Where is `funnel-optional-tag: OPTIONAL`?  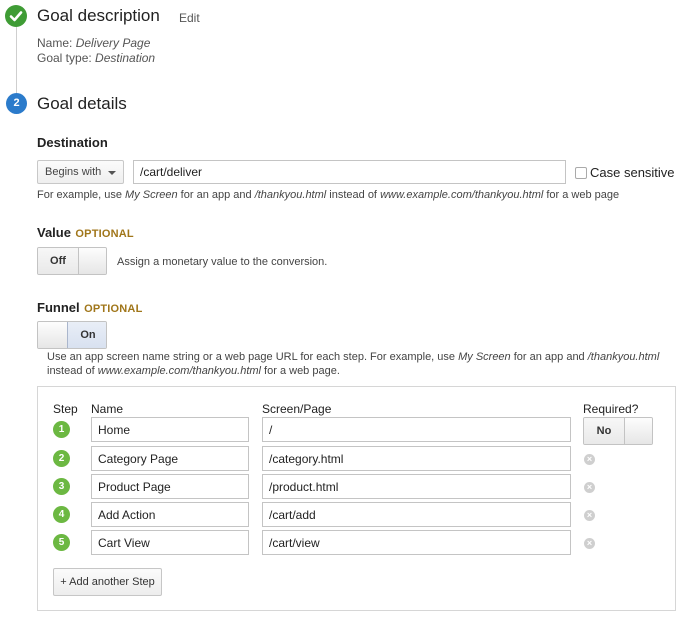 funnel-optional-tag: OPTIONAL is located at coordinates (113, 309).